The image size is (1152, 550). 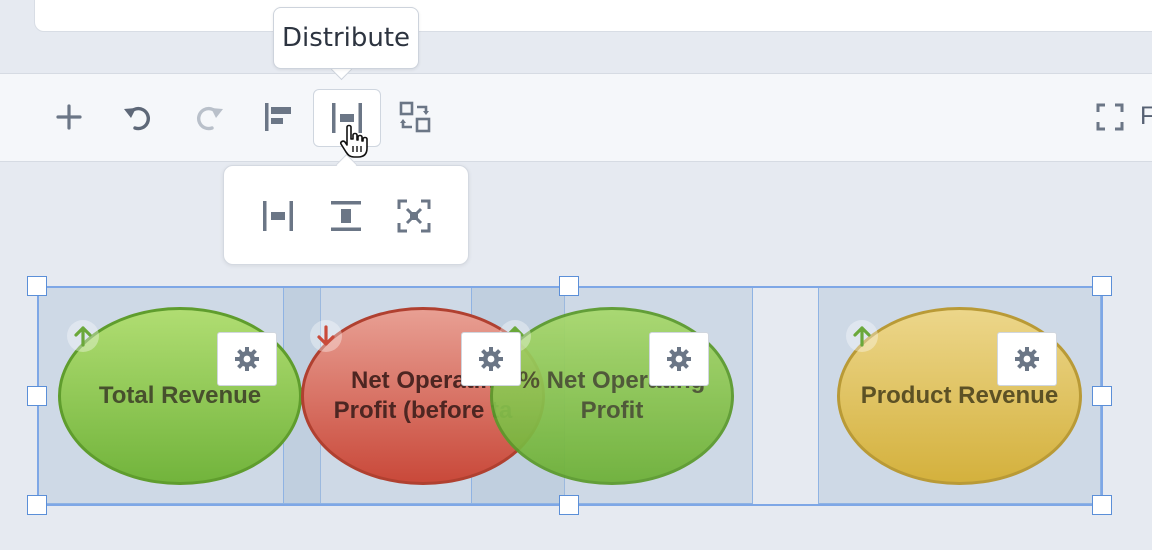 I want to click on resize-handle-bottom-left, so click(x=37, y=505).